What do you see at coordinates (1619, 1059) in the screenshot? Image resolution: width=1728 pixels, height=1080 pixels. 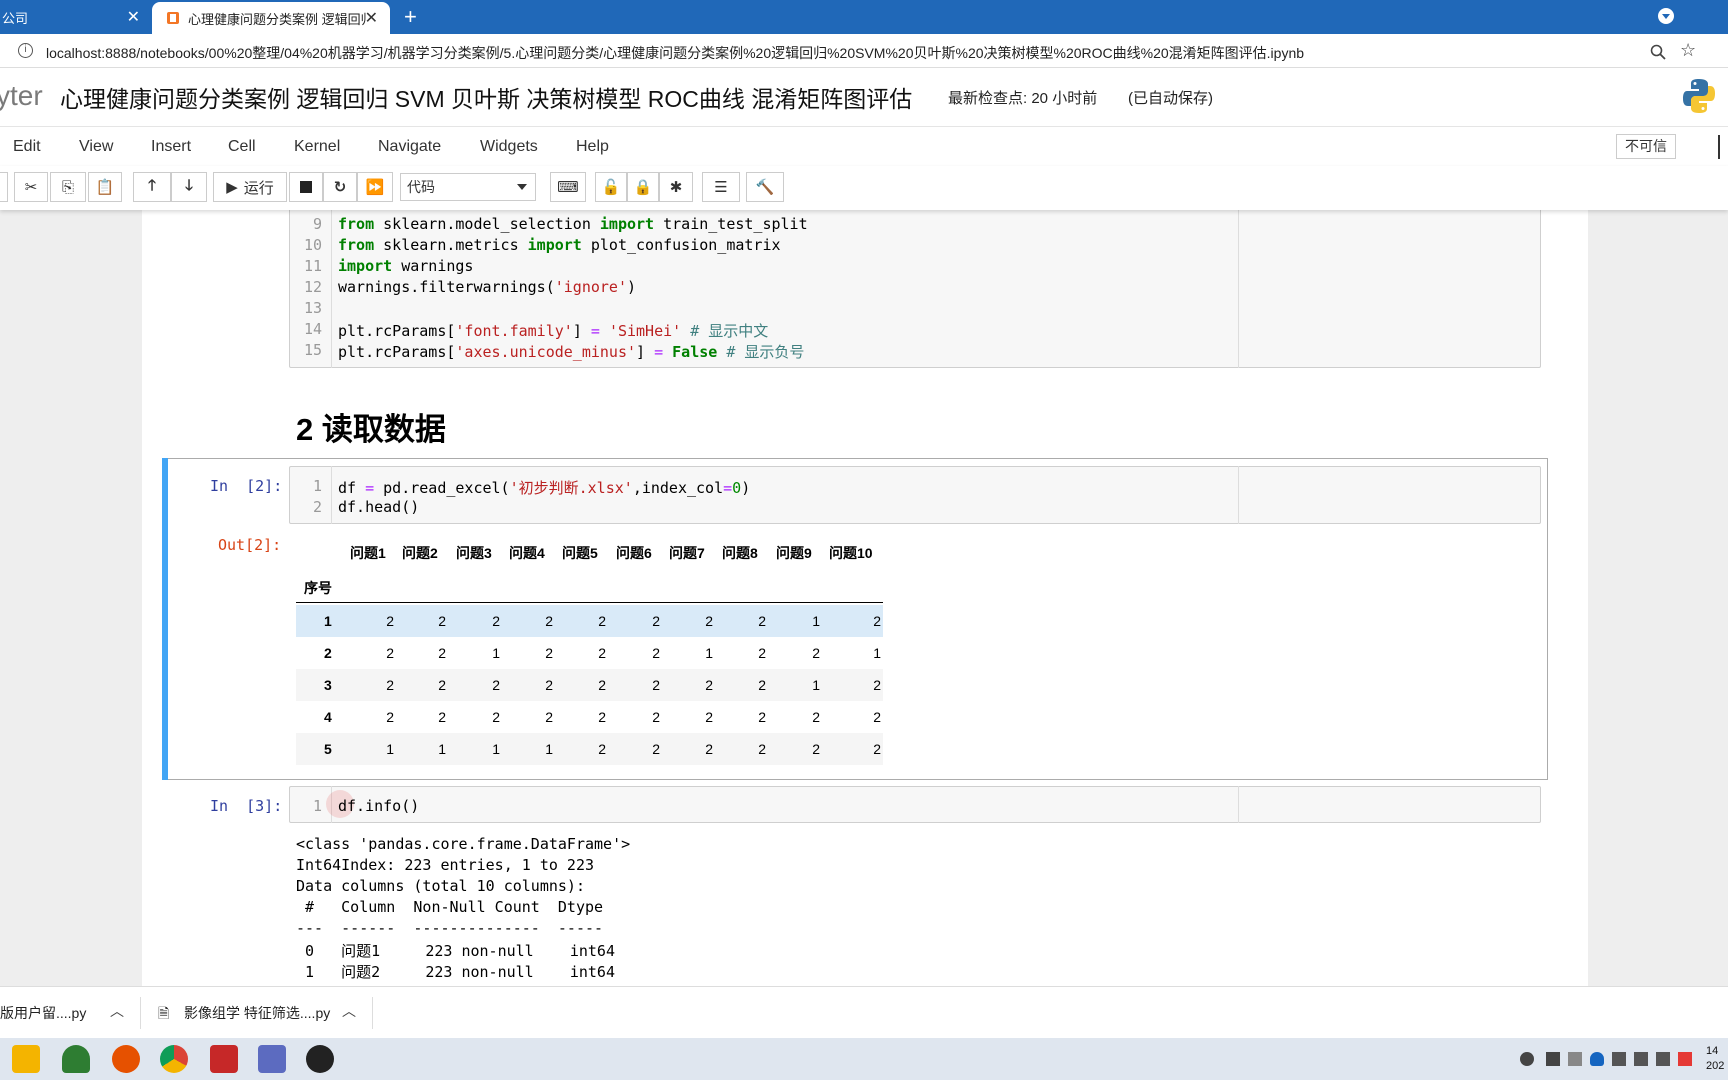 I see `network-icon` at bounding box center [1619, 1059].